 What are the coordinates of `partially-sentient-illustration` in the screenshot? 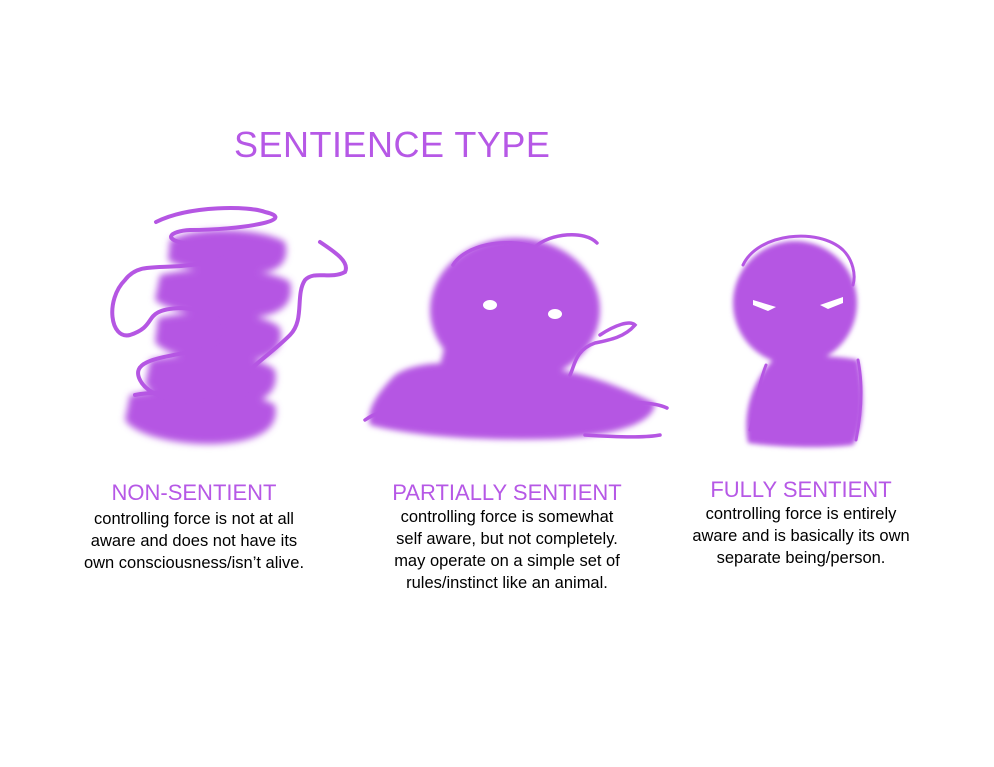 It's located at (516, 336).